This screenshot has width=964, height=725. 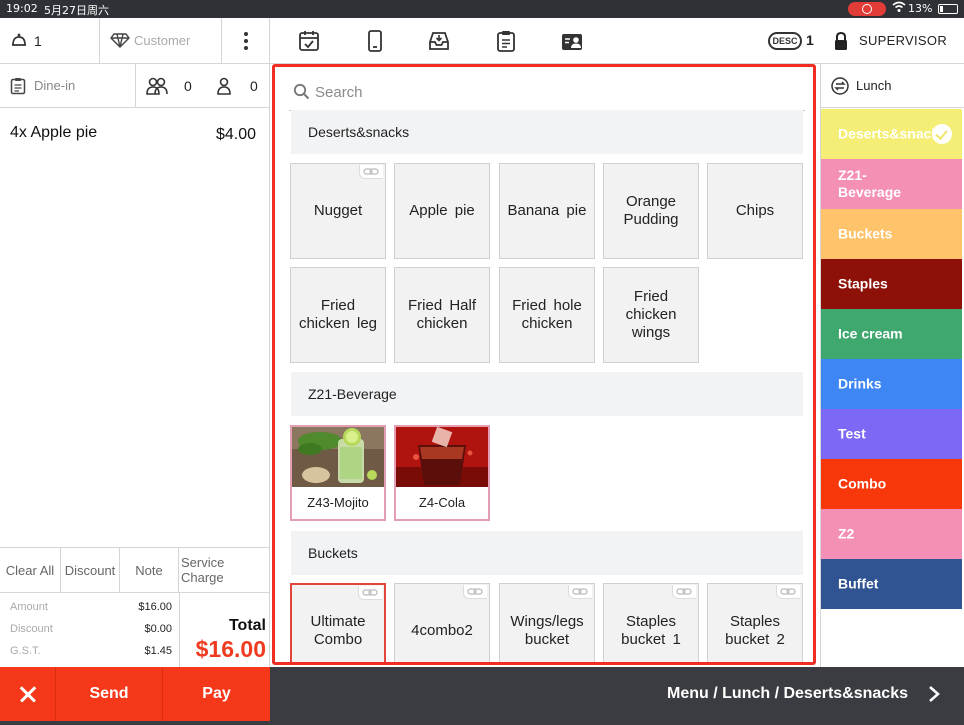 I want to click on section-header: Z21-Beverage, so click(x=547, y=394).